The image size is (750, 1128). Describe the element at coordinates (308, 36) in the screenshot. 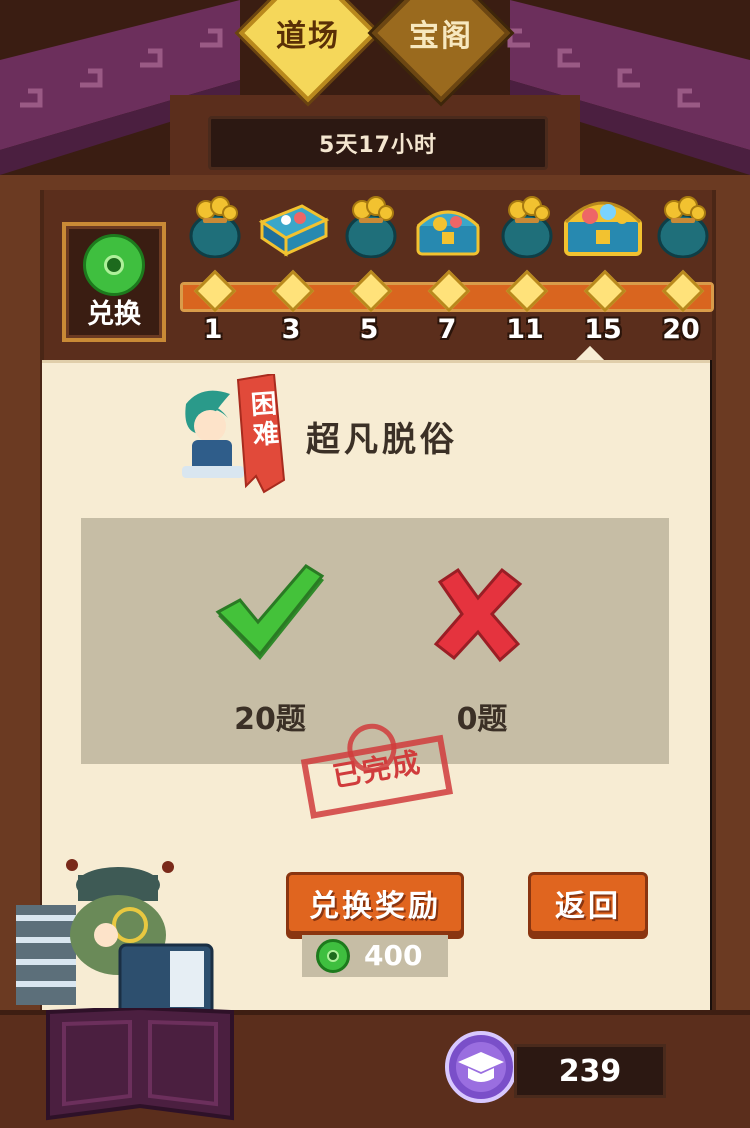

I see `tab-dojo-label: 道场` at that location.